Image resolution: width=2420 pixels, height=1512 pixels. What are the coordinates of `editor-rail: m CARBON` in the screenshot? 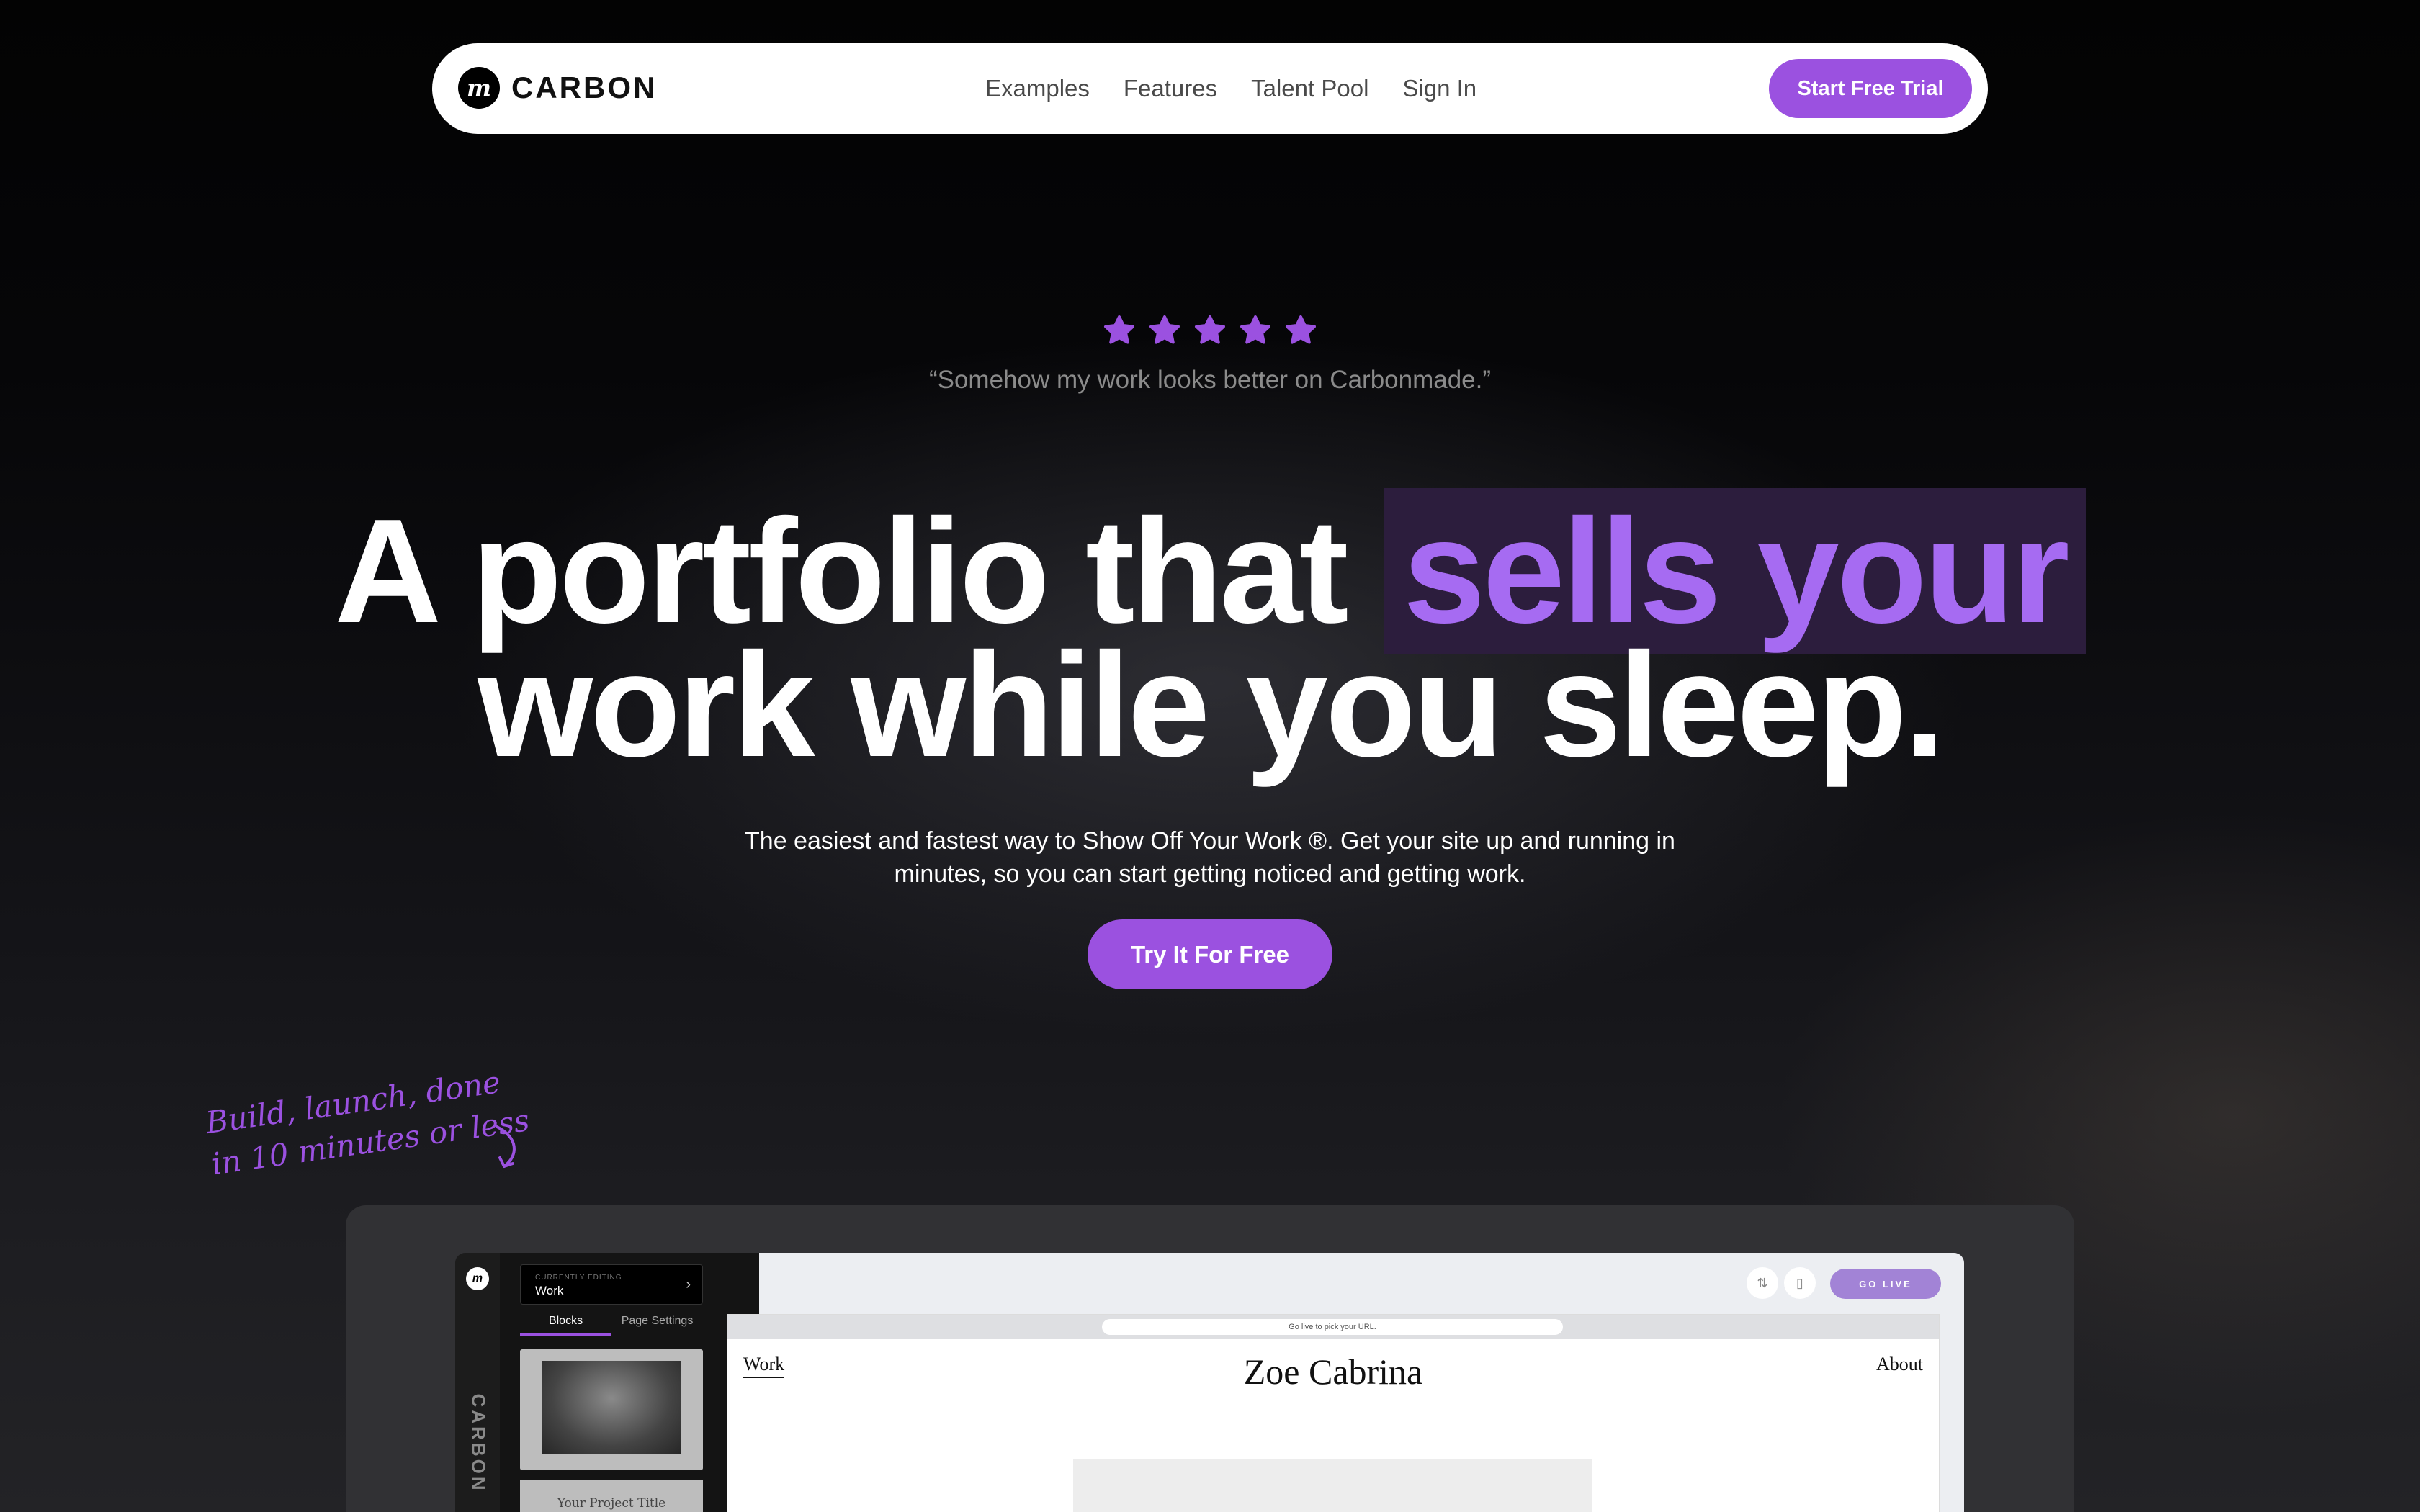 It's located at (477, 1382).